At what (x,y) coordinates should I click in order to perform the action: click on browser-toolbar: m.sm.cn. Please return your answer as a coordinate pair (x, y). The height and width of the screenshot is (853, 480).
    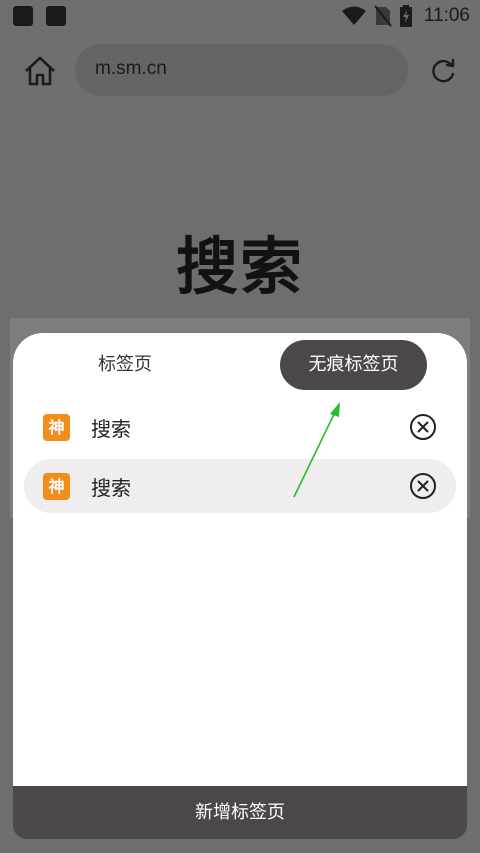
    Looking at the image, I should click on (240, 76).